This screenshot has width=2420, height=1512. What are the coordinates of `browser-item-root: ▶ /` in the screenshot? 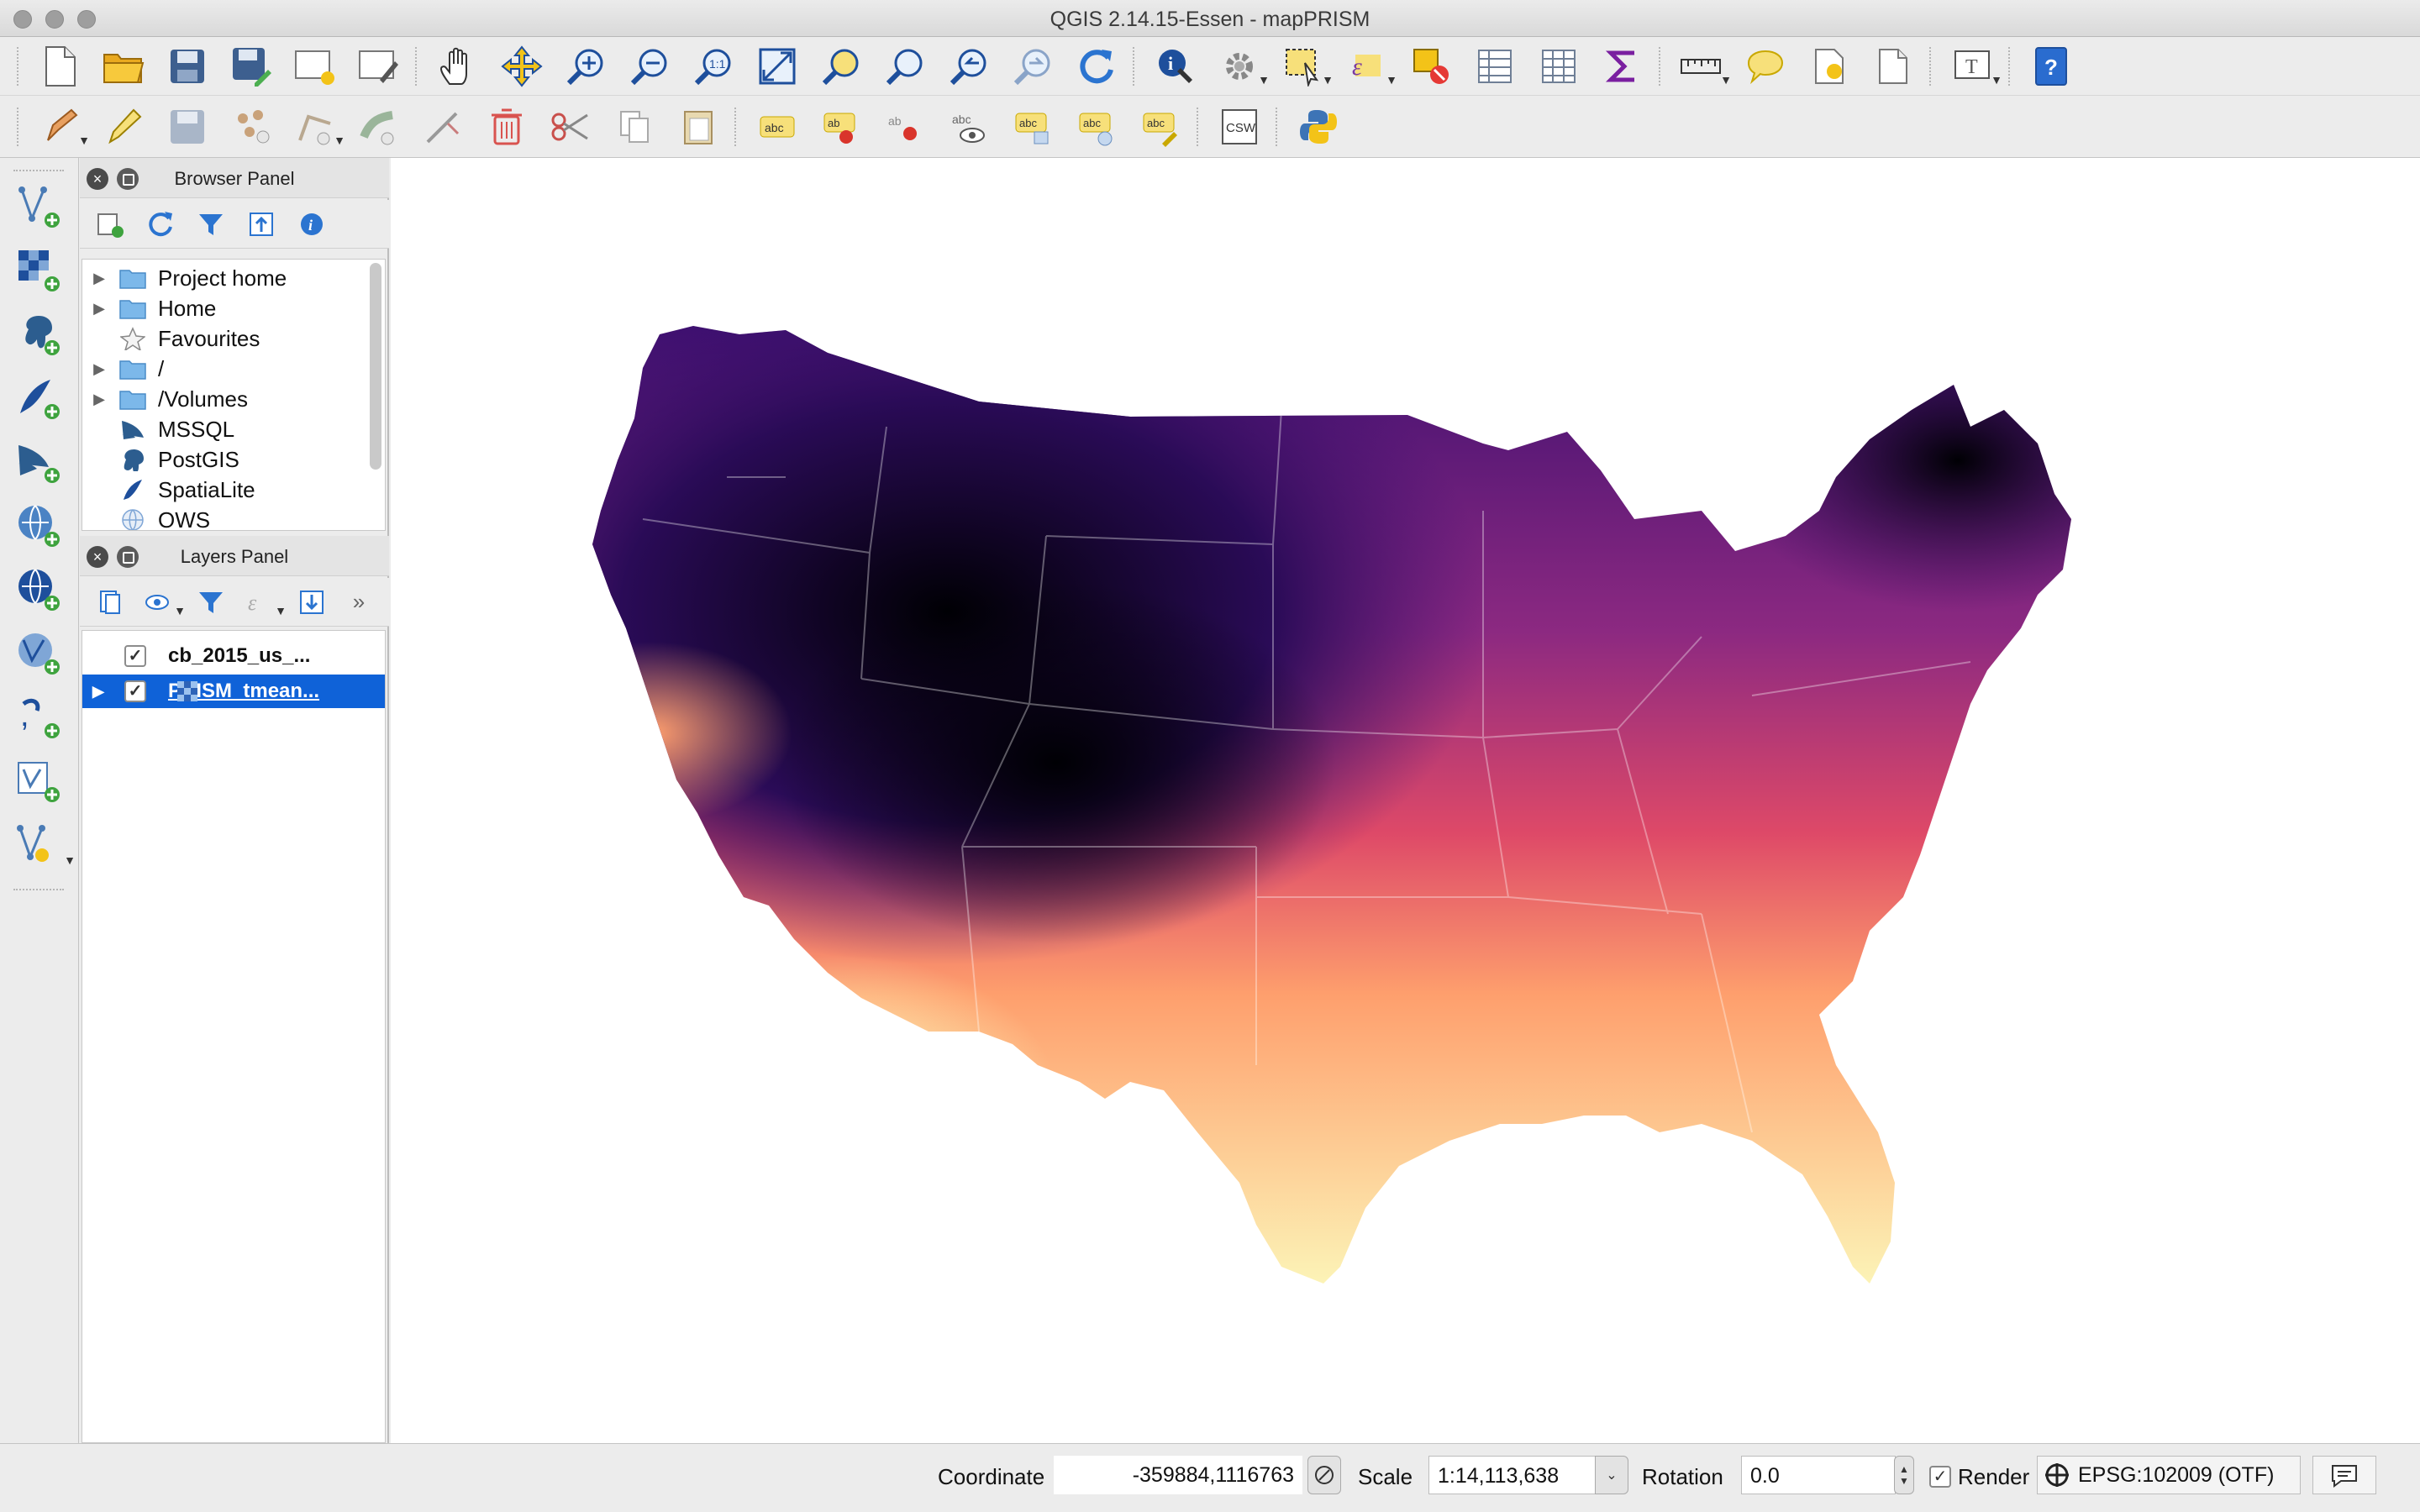 It's located at (224, 369).